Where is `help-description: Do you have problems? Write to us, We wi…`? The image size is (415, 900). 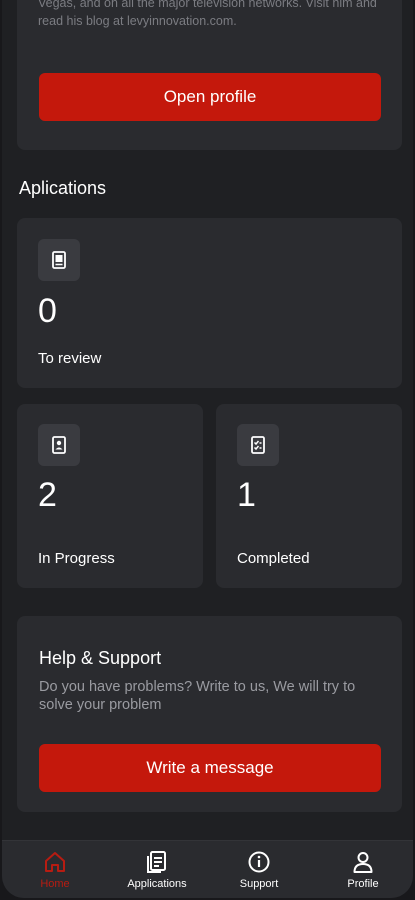 help-description: Do you have problems? Write to us, We wi… is located at coordinates (197, 696).